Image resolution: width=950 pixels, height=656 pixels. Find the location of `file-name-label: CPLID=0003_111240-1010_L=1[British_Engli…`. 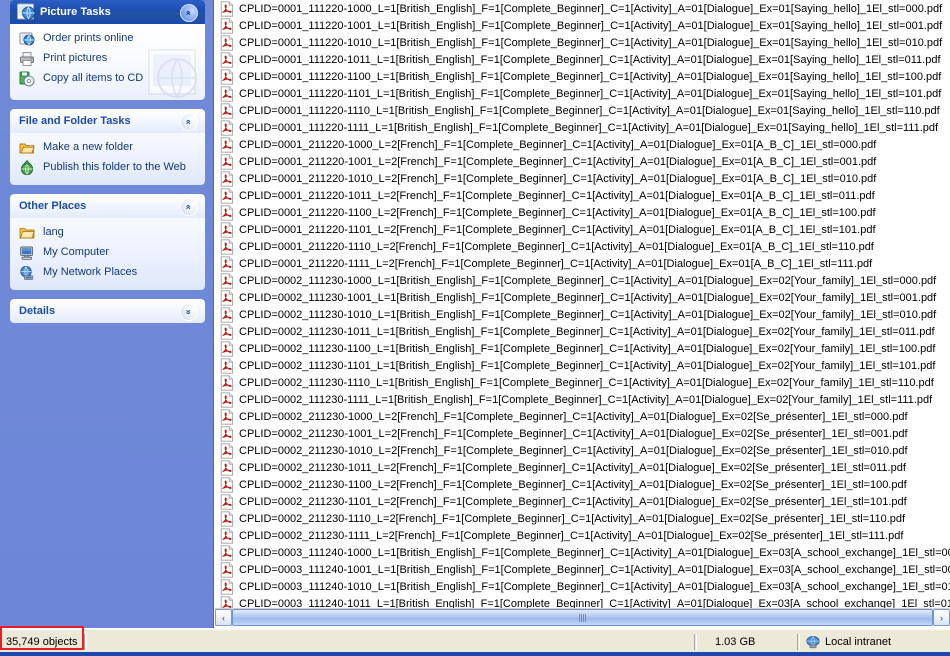

file-name-label: CPLID=0003_111240-1010_L=1[British_Engli… is located at coordinates (594, 586).